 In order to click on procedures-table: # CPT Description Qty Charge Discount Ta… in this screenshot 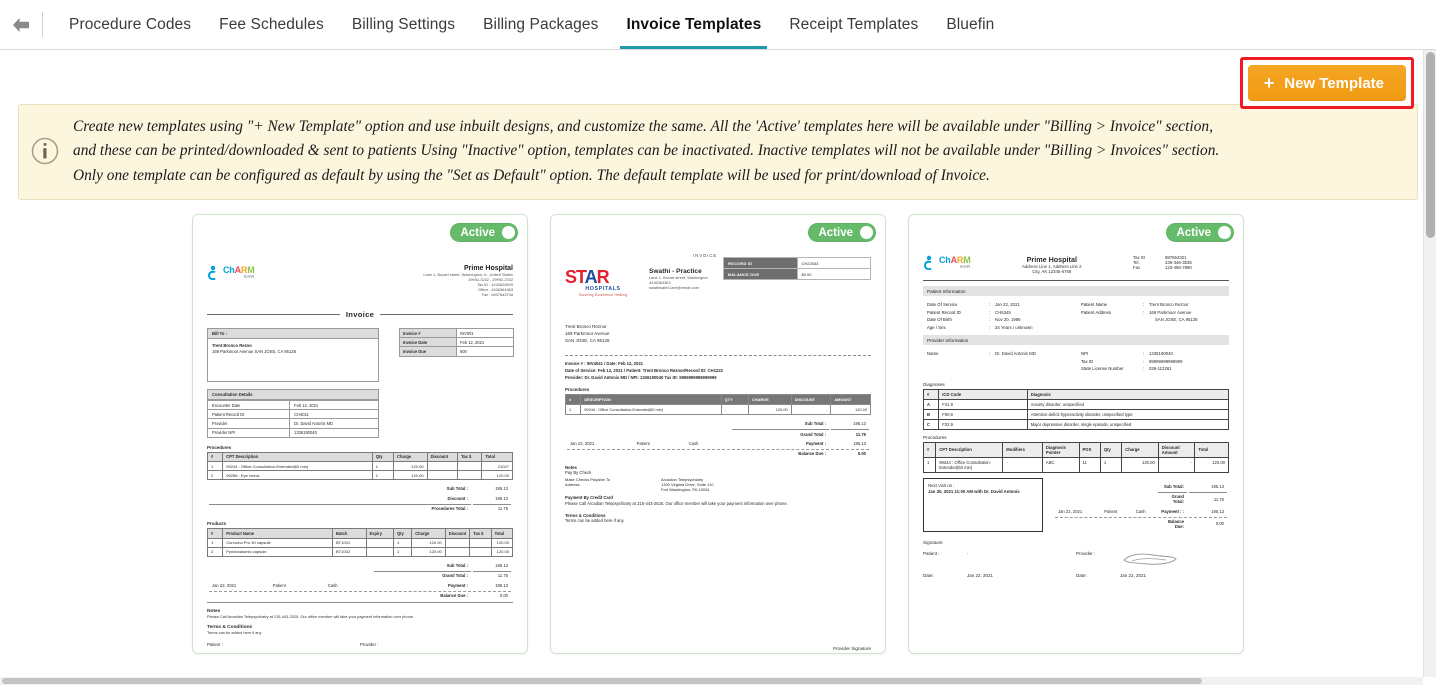, I will do `click(359, 466)`.